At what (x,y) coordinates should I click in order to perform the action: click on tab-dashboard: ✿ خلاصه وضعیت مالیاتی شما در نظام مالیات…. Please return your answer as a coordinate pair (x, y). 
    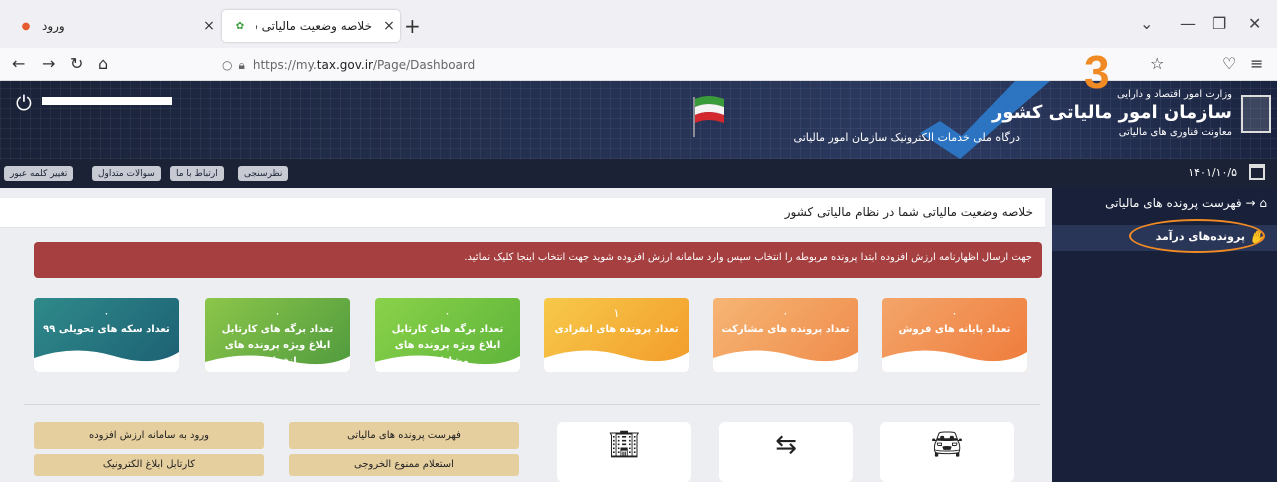
    Looking at the image, I should click on (311, 26).